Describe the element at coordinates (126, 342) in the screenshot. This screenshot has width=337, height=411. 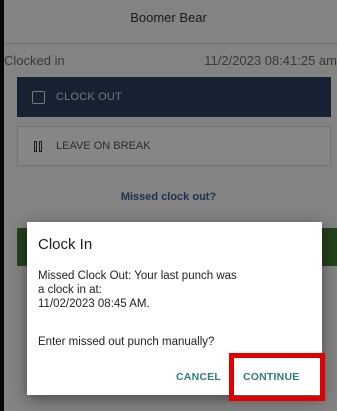
I see `dialog-question: Enter missed out punch manually?` at that location.